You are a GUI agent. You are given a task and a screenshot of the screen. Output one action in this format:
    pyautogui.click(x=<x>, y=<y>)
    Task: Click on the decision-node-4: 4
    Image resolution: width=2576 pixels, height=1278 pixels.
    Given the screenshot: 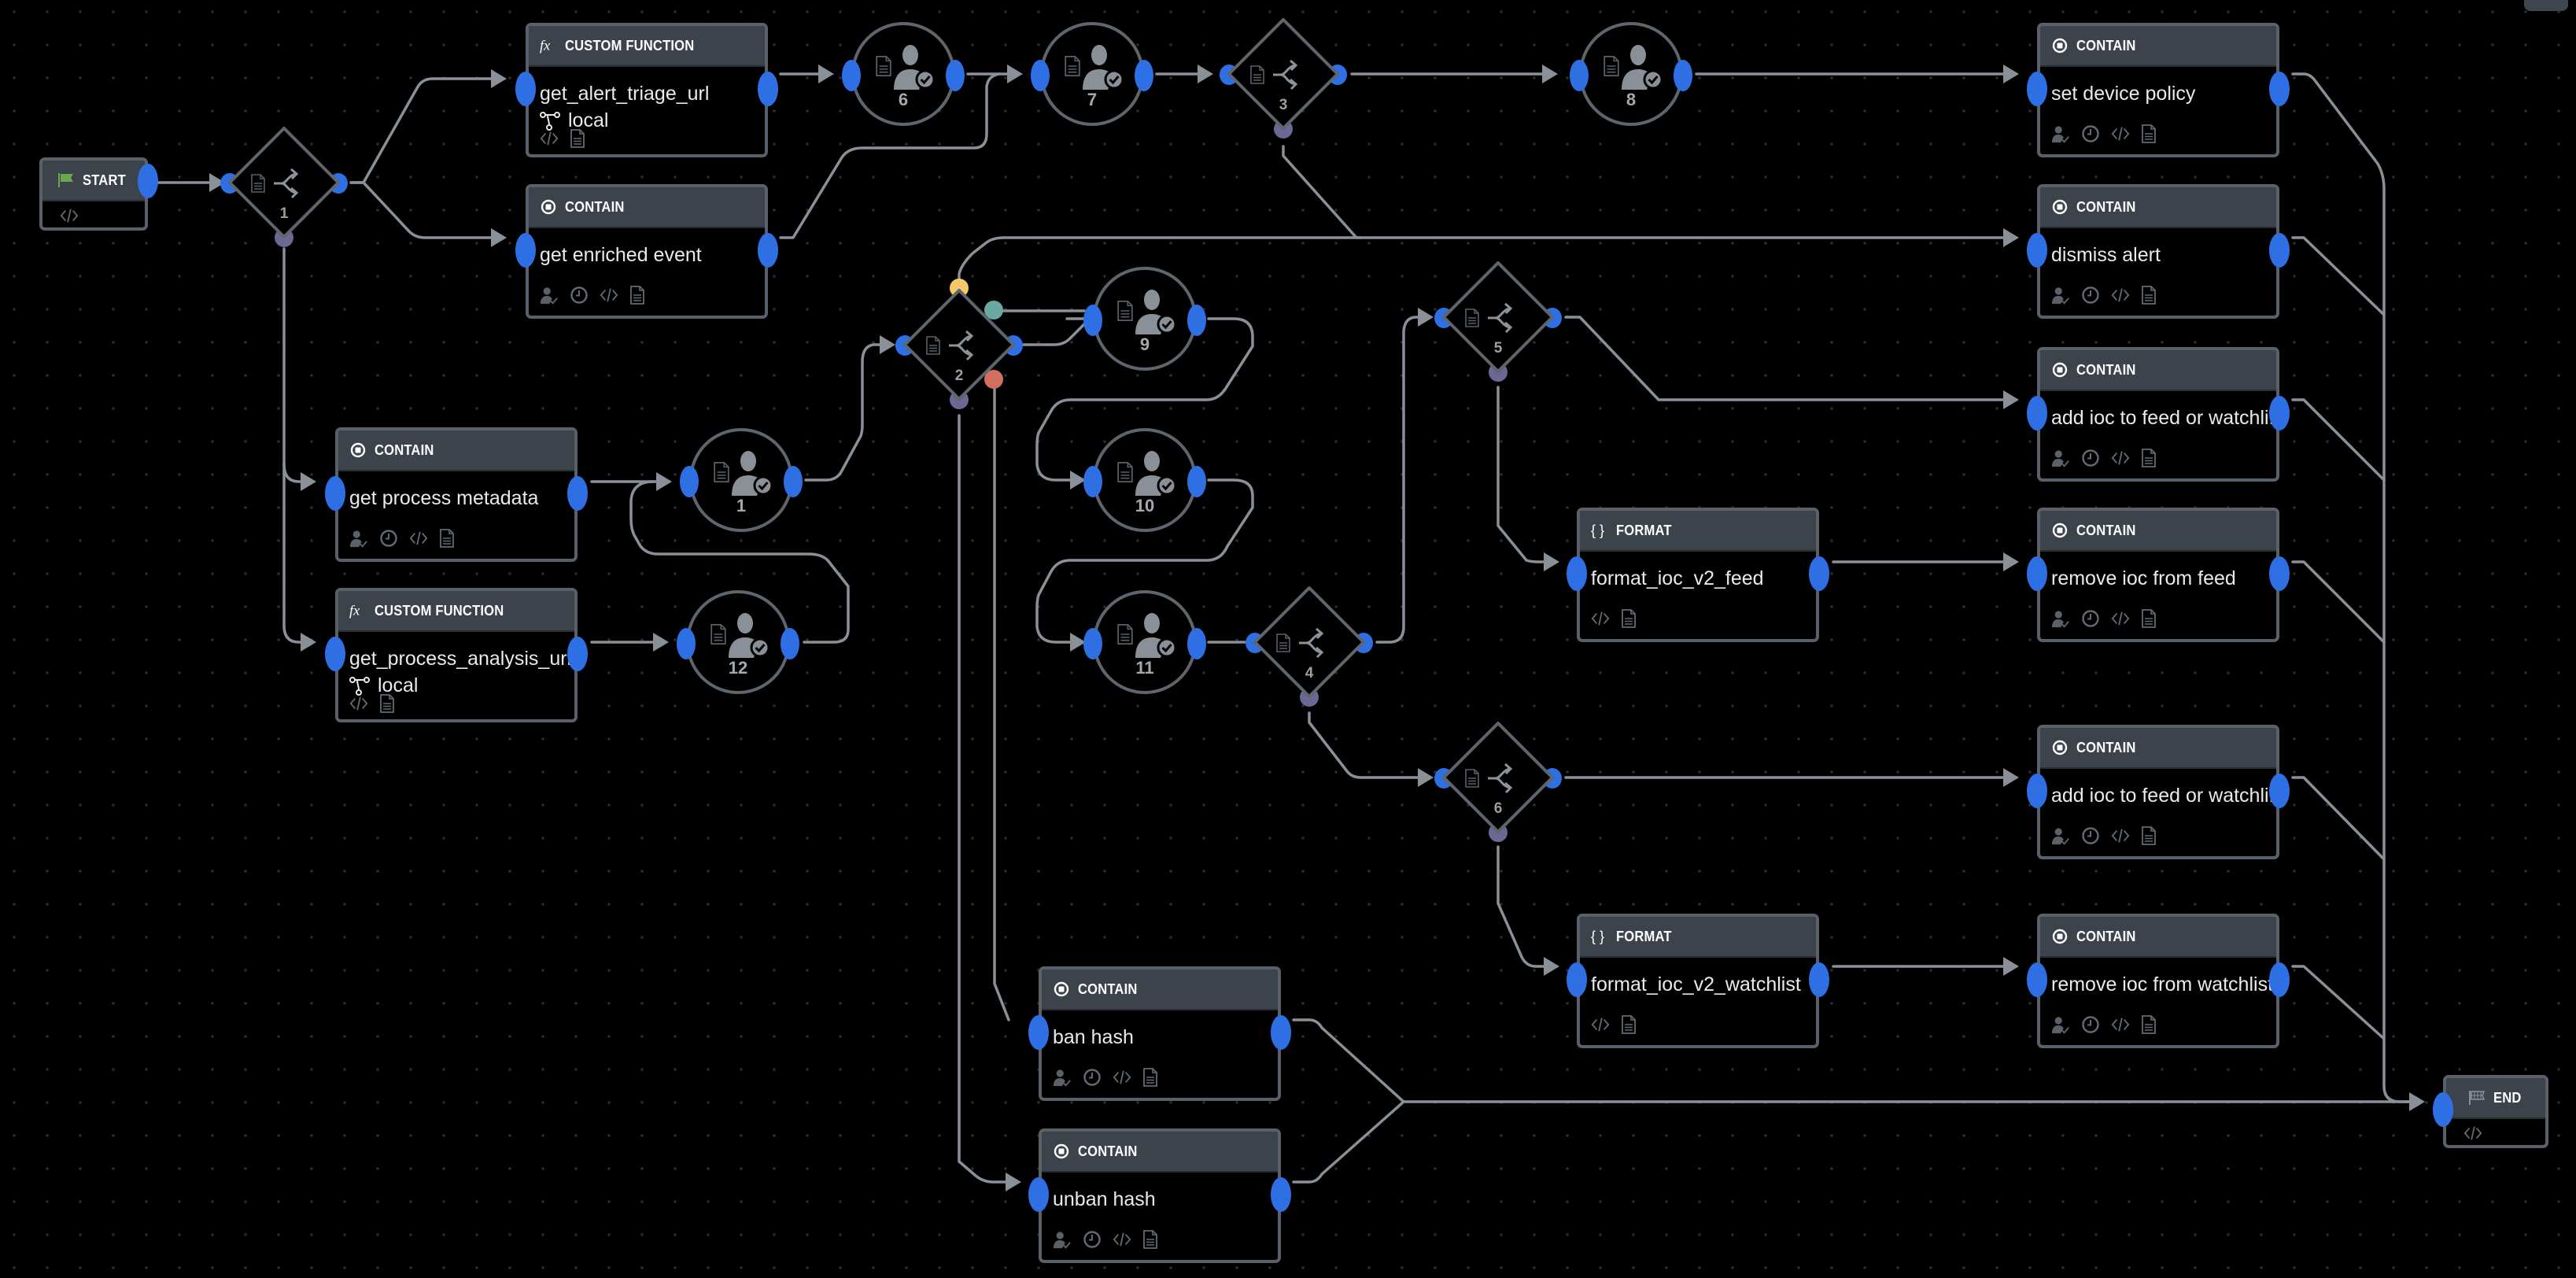 What is the action you would take?
    pyautogui.click(x=1309, y=645)
    